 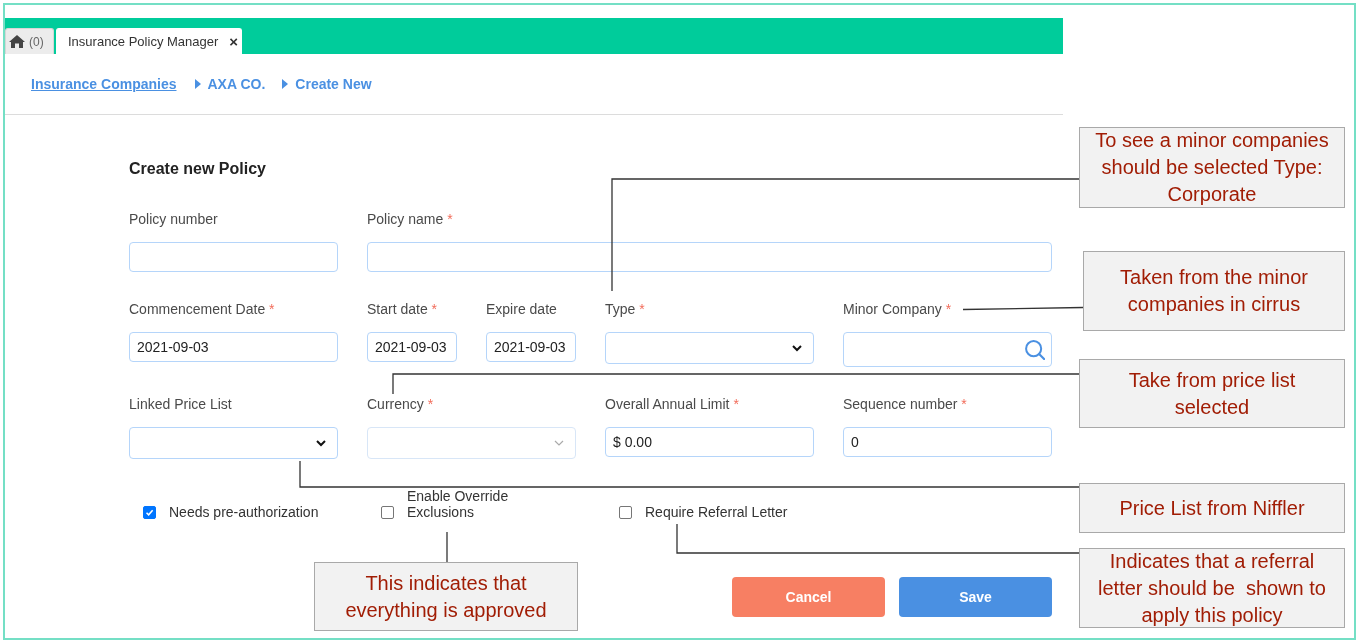 I want to click on field-label: Commencement Date *, so click(x=202, y=309).